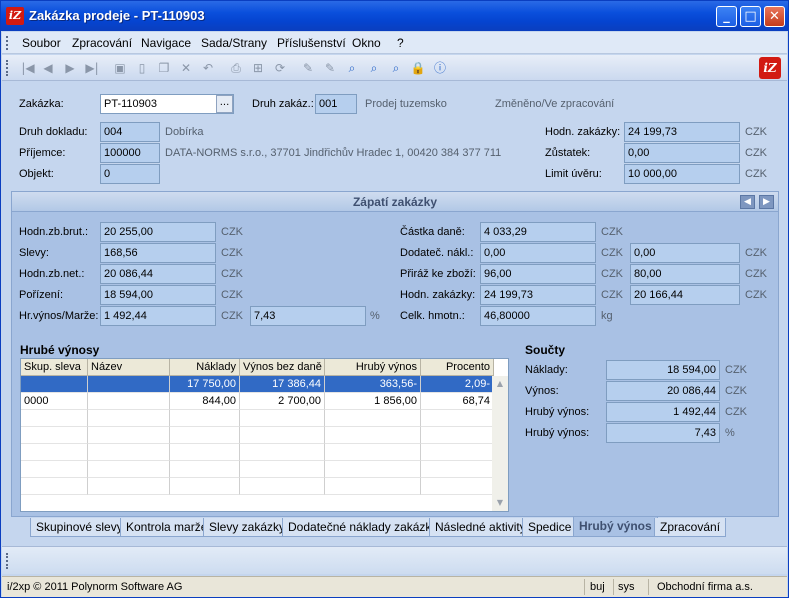  What do you see at coordinates (232, 253) in the screenshot?
I see `slevy-currency: CZK` at bounding box center [232, 253].